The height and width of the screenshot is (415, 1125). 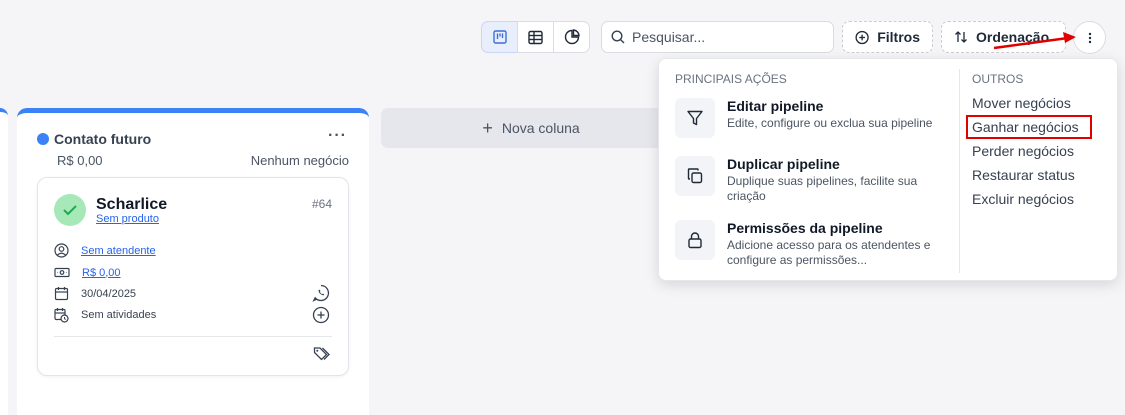 I want to click on previous-column-edge, so click(x=4, y=261).